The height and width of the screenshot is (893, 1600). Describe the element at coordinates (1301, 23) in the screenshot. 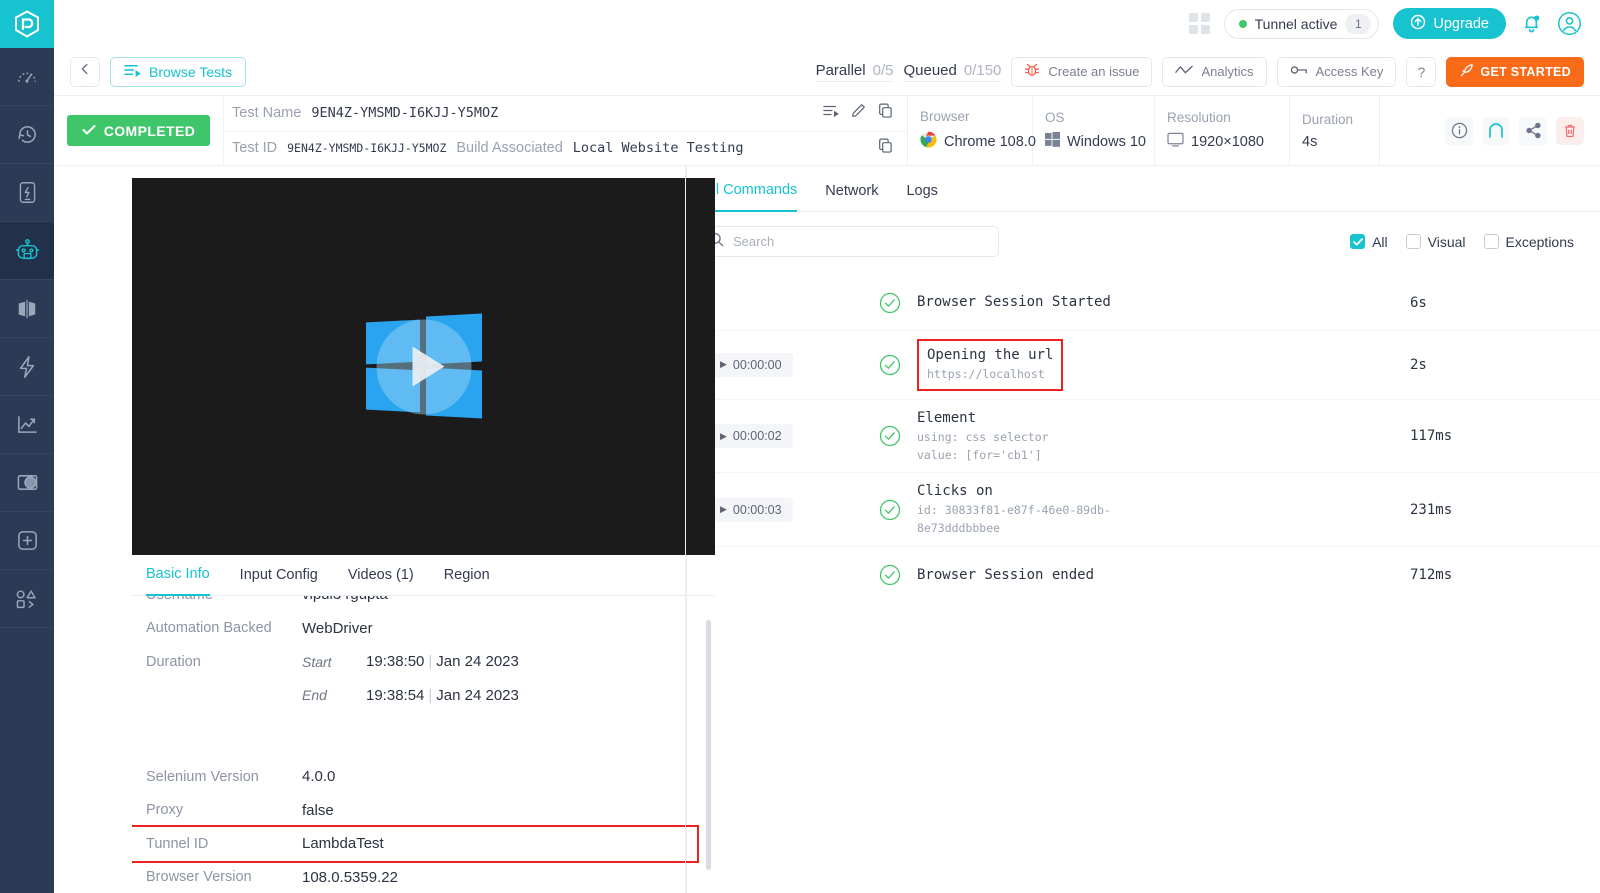

I see `tunnel-status-pill: Tunnel active 1` at that location.